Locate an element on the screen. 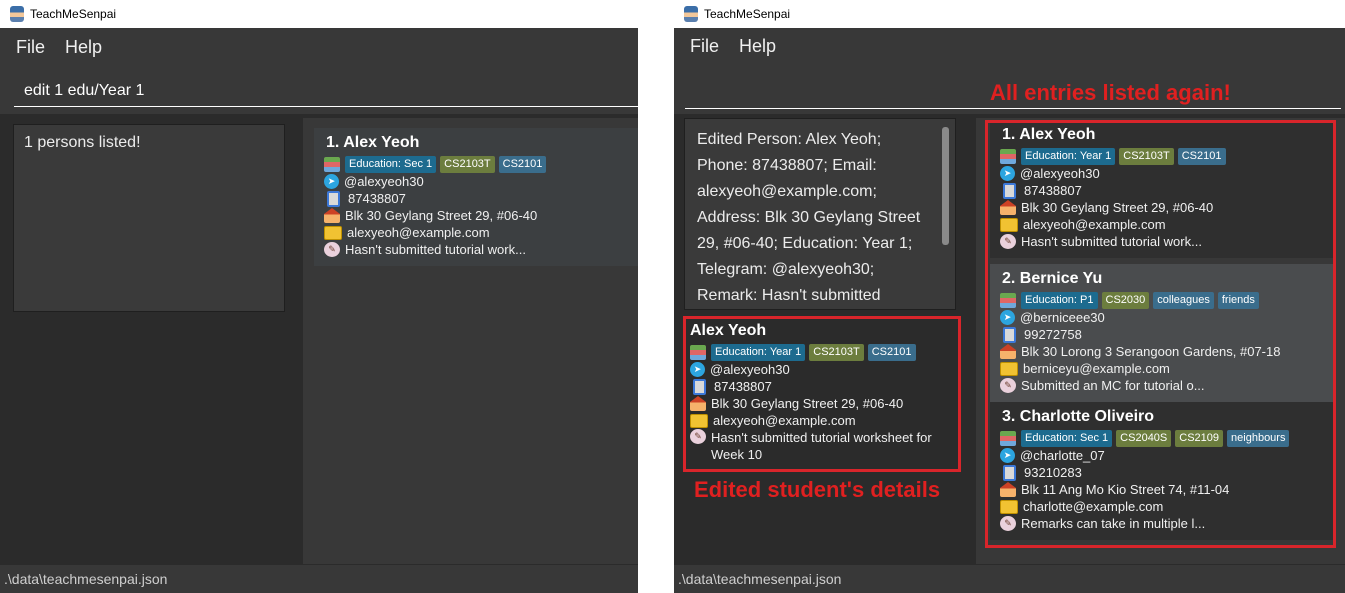  scrollbar is located at coordinates (945, 186).